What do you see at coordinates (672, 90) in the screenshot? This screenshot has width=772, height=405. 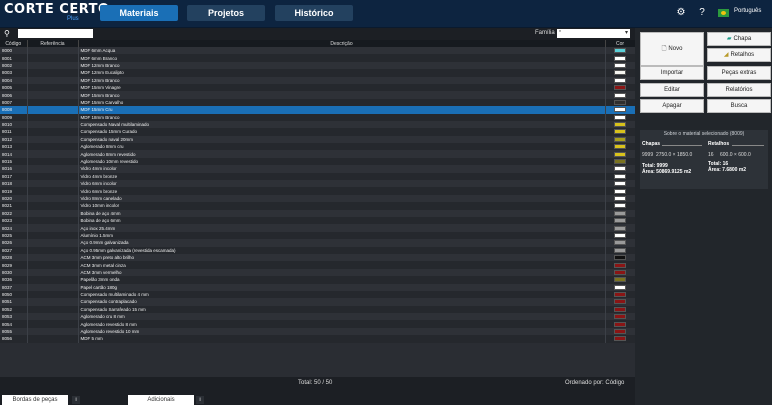 I see `editar-button: Editar` at bounding box center [672, 90].